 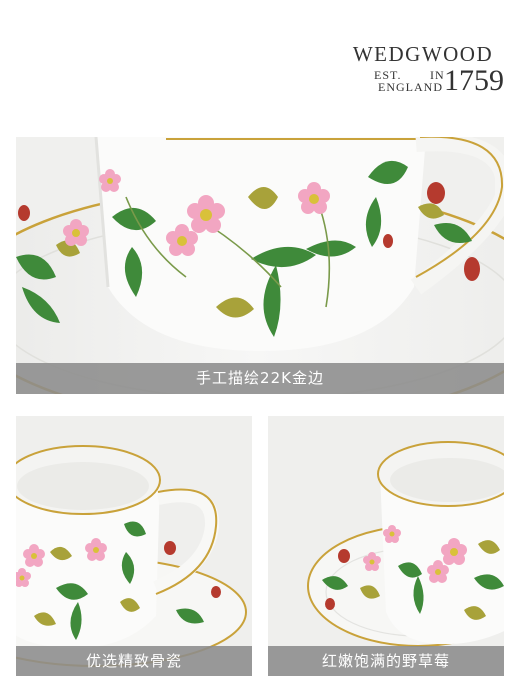 I want to click on caption-bone-china: 优选精致骨瓷, so click(x=134, y=661).